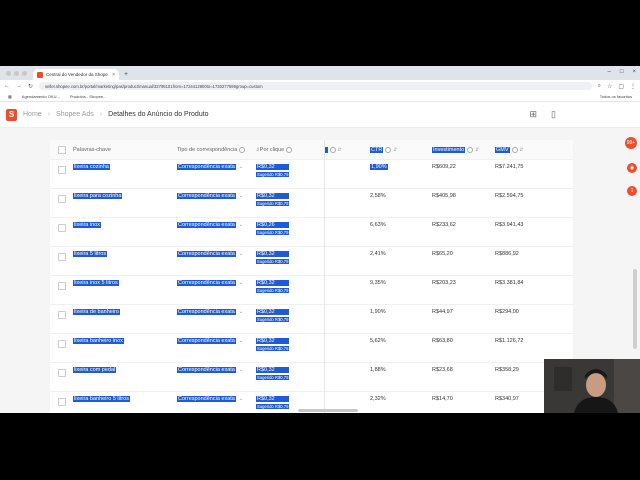 The image size is (640, 480). I want to click on webcam-overlay, so click(592, 386).